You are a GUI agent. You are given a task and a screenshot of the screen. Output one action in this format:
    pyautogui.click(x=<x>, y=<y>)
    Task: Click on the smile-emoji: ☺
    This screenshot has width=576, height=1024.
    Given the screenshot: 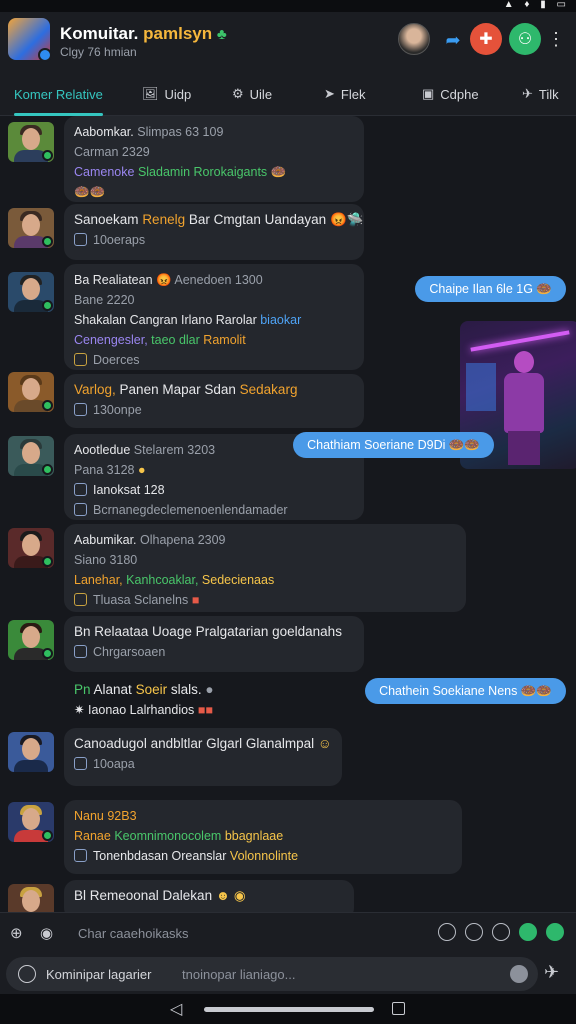 What is the action you would take?
    pyautogui.click(x=324, y=743)
    